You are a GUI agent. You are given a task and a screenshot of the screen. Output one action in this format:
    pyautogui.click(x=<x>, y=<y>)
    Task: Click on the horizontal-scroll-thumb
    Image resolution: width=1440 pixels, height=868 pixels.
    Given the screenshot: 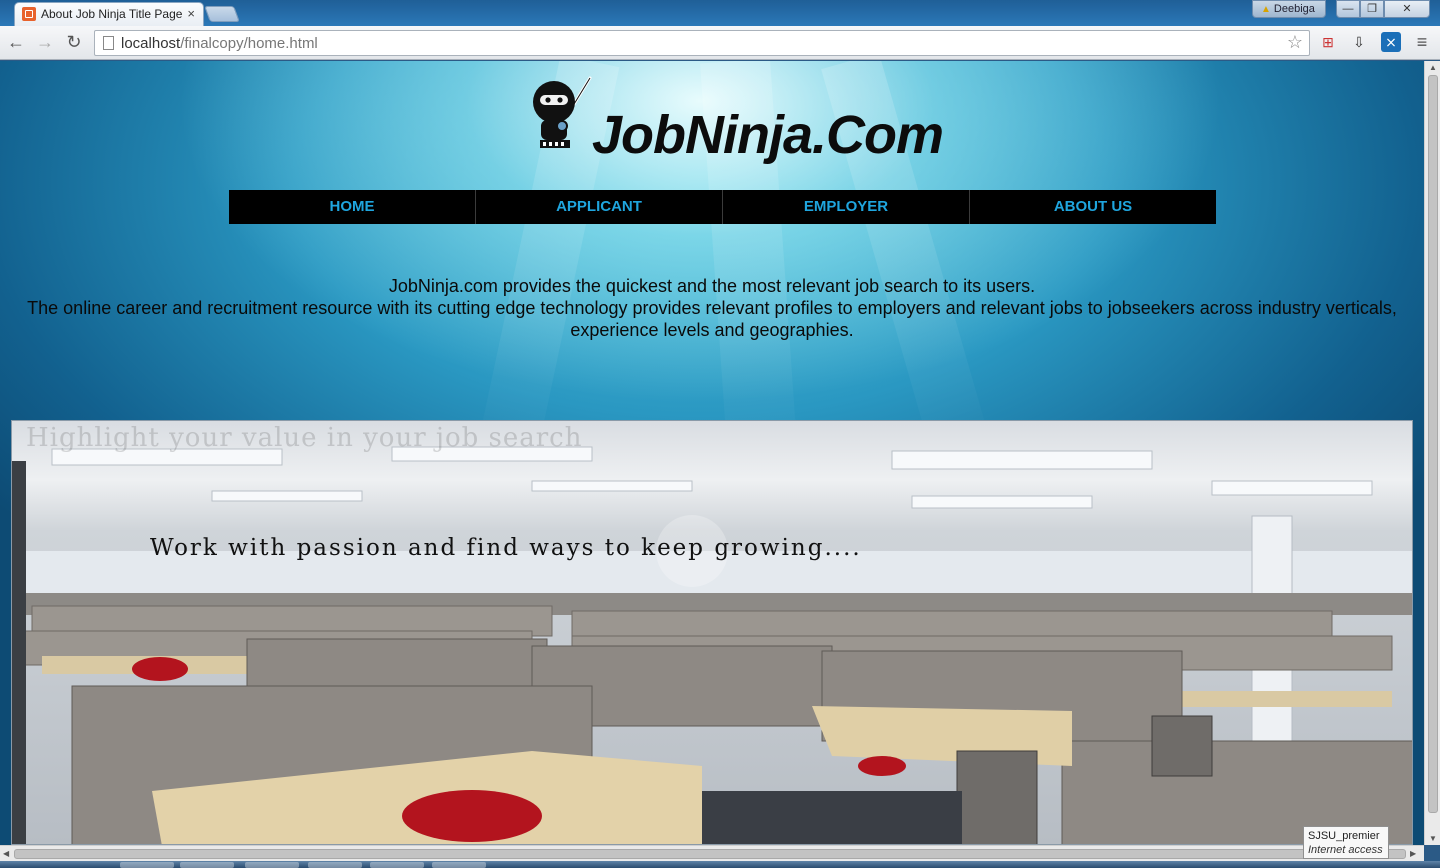 What is the action you would take?
    pyautogui.click(x=710, y=854)
    